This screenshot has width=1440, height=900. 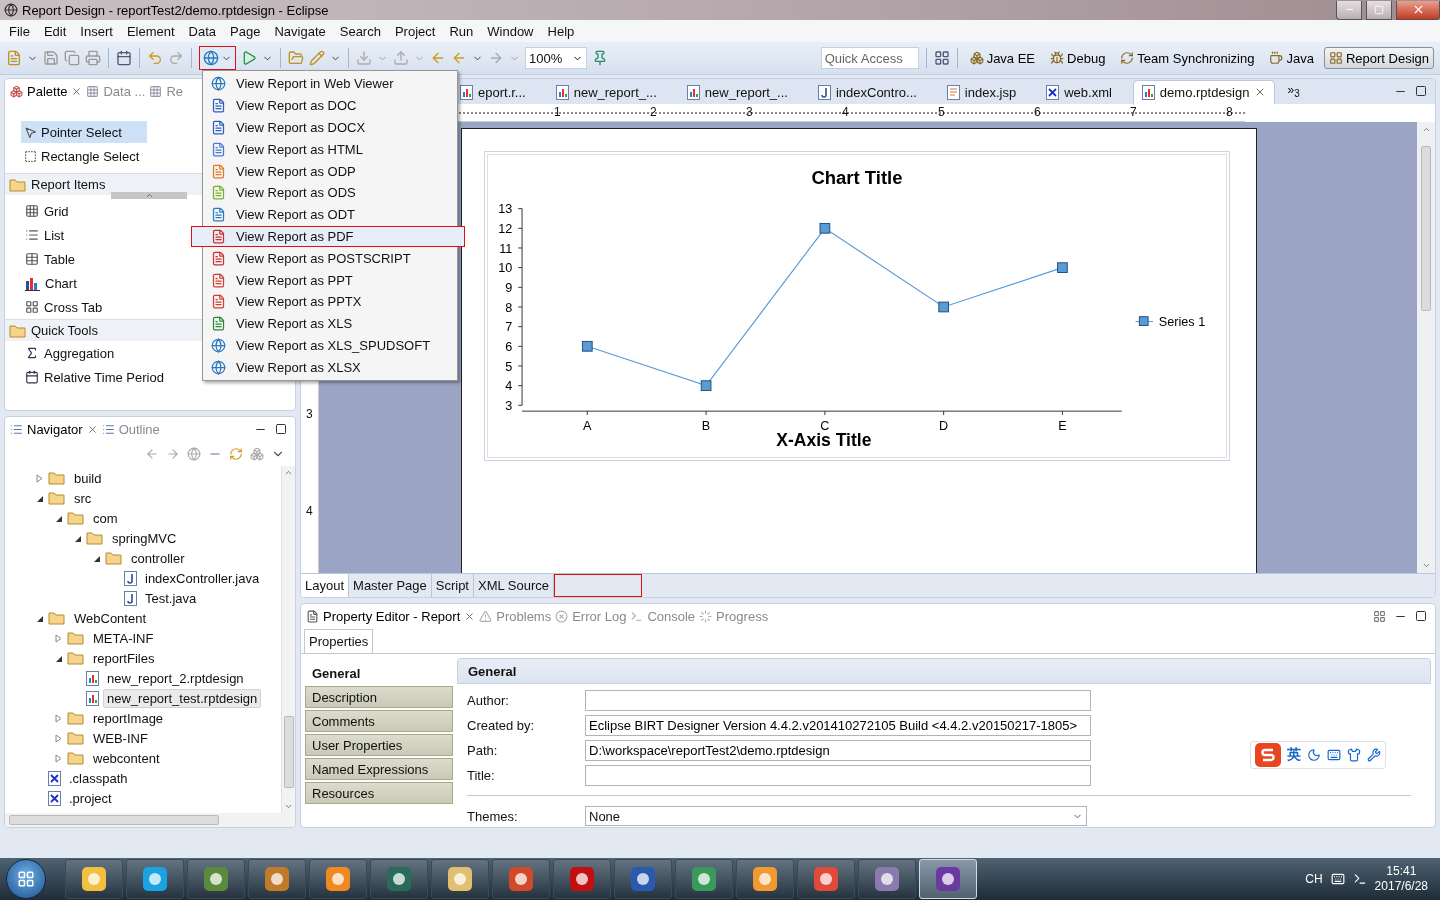 What do you see at coordinates (182, 698) in the screenshot?
I see `tree-item: new_report_test.rptdesign` at bounding box center [182, 698].